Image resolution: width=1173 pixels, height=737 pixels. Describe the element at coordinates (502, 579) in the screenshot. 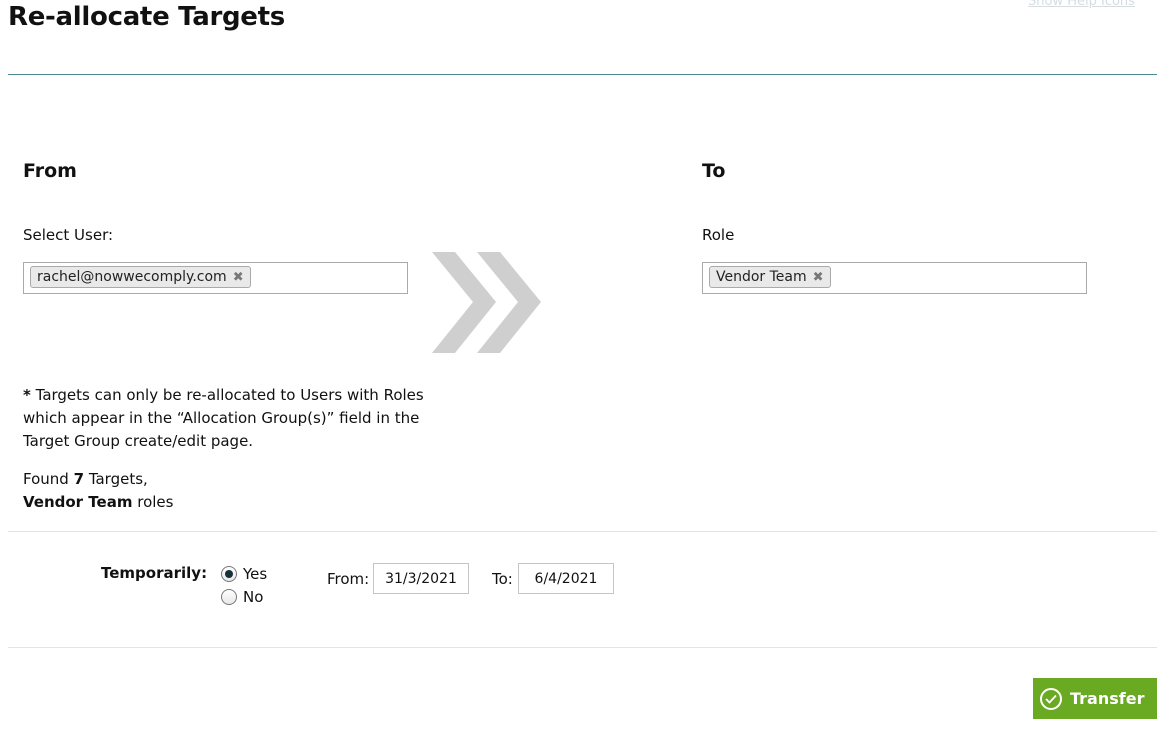

I see `to-date-label: To:` at that location.